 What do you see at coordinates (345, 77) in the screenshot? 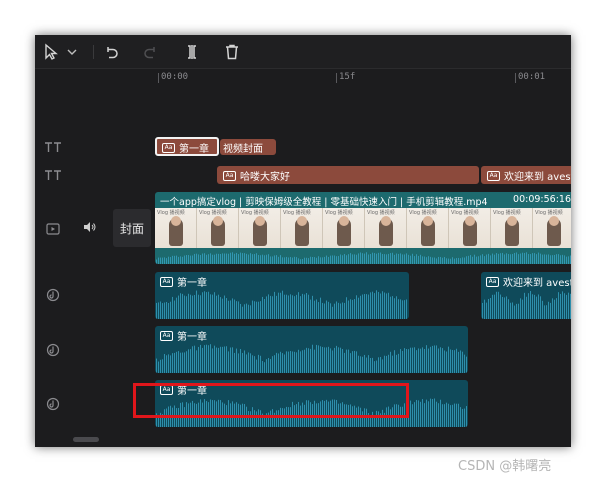
I see `ruler-tick: 15f` at bounding box center [345, 77].